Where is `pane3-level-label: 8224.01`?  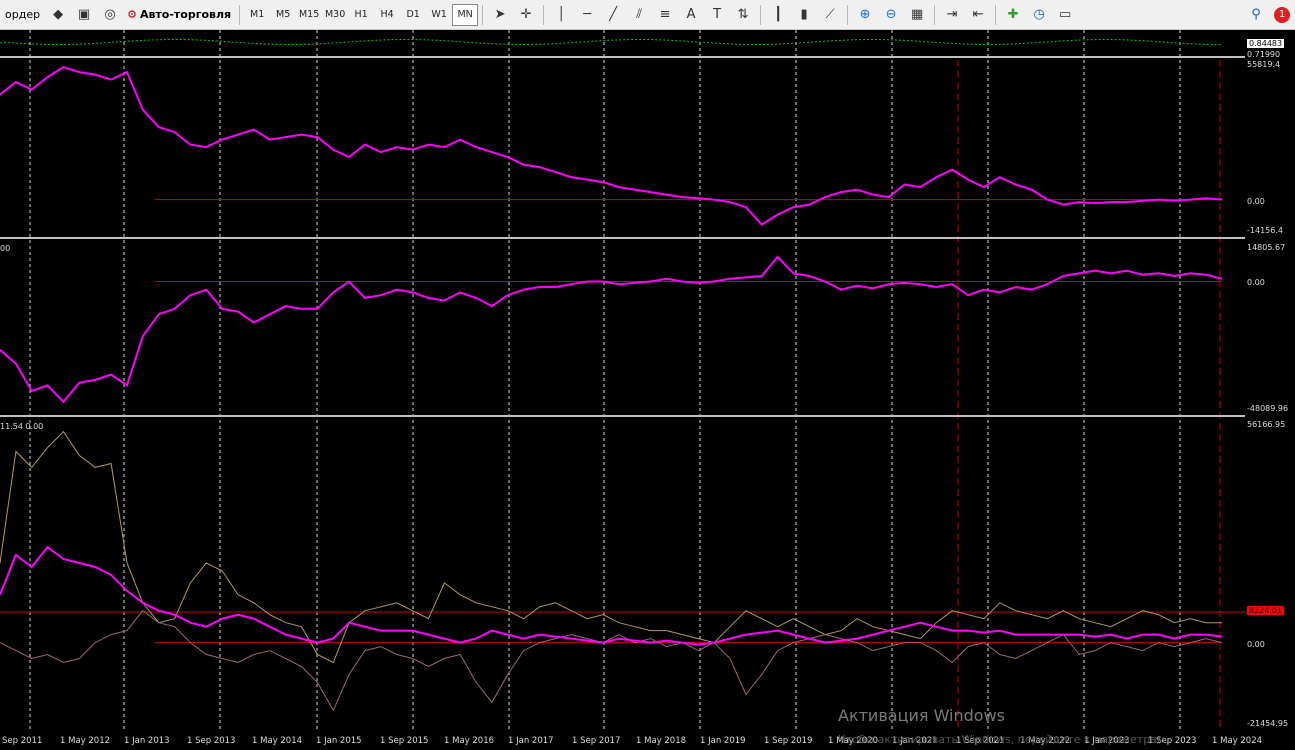 pane3-level-label: 8224.01 is located at coordinates (1266, 610).